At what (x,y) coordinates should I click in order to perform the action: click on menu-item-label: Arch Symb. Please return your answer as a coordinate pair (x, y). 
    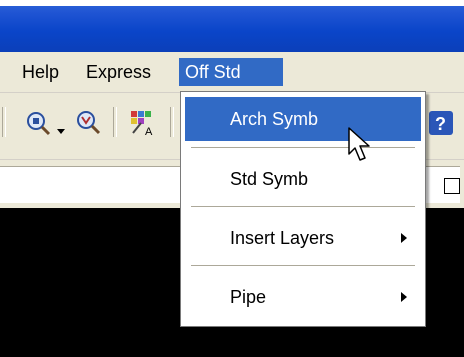
    Looking at the image, I should click on (274, 119).